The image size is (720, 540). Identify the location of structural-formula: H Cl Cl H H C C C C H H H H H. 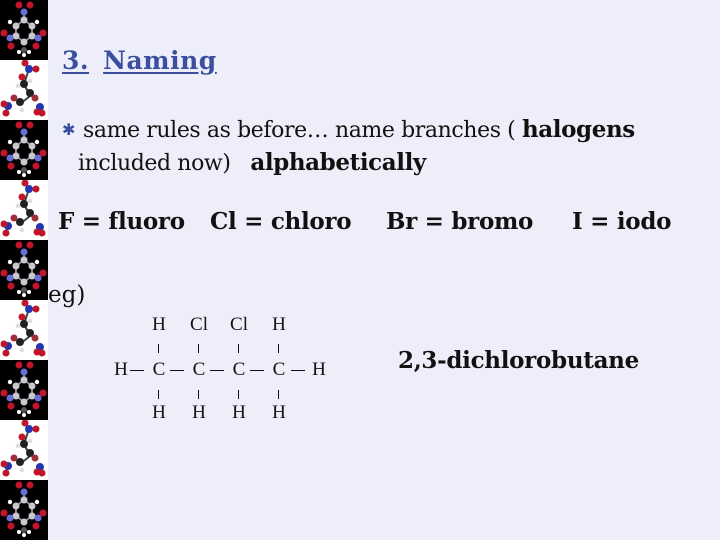
(233, 366).